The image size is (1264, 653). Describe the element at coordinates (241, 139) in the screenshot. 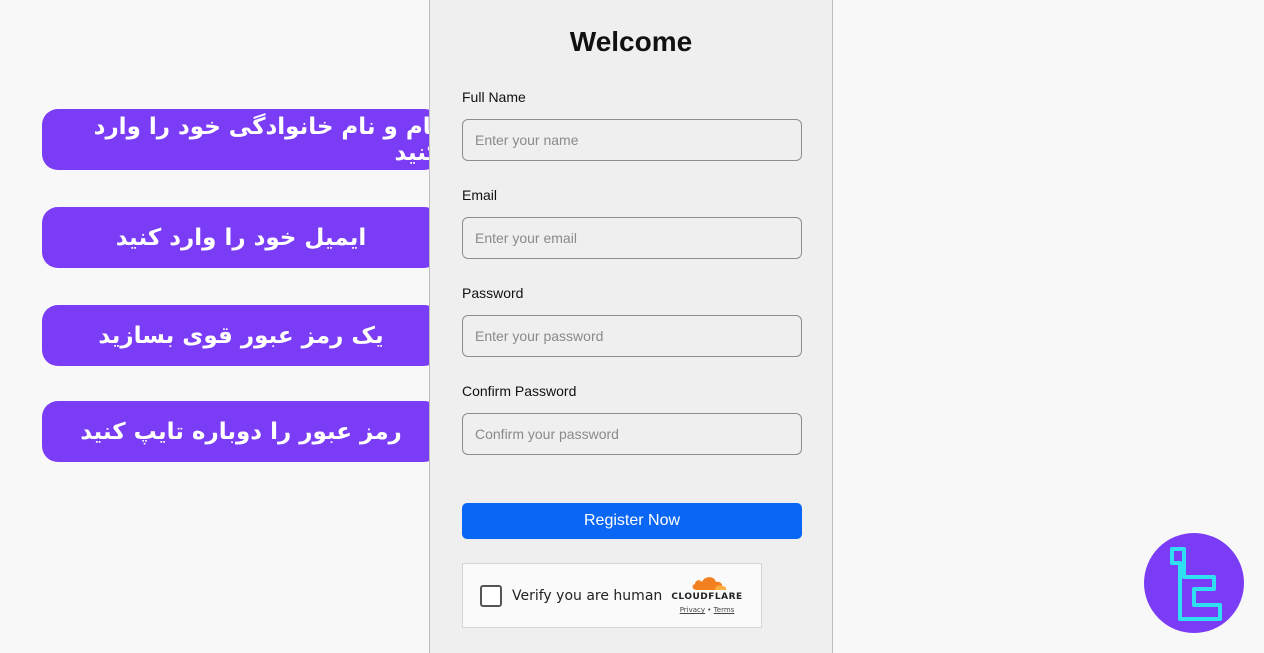

I see `annotation-full-name: نام و نام خانوادگی خود را وارد کنید` at that location.